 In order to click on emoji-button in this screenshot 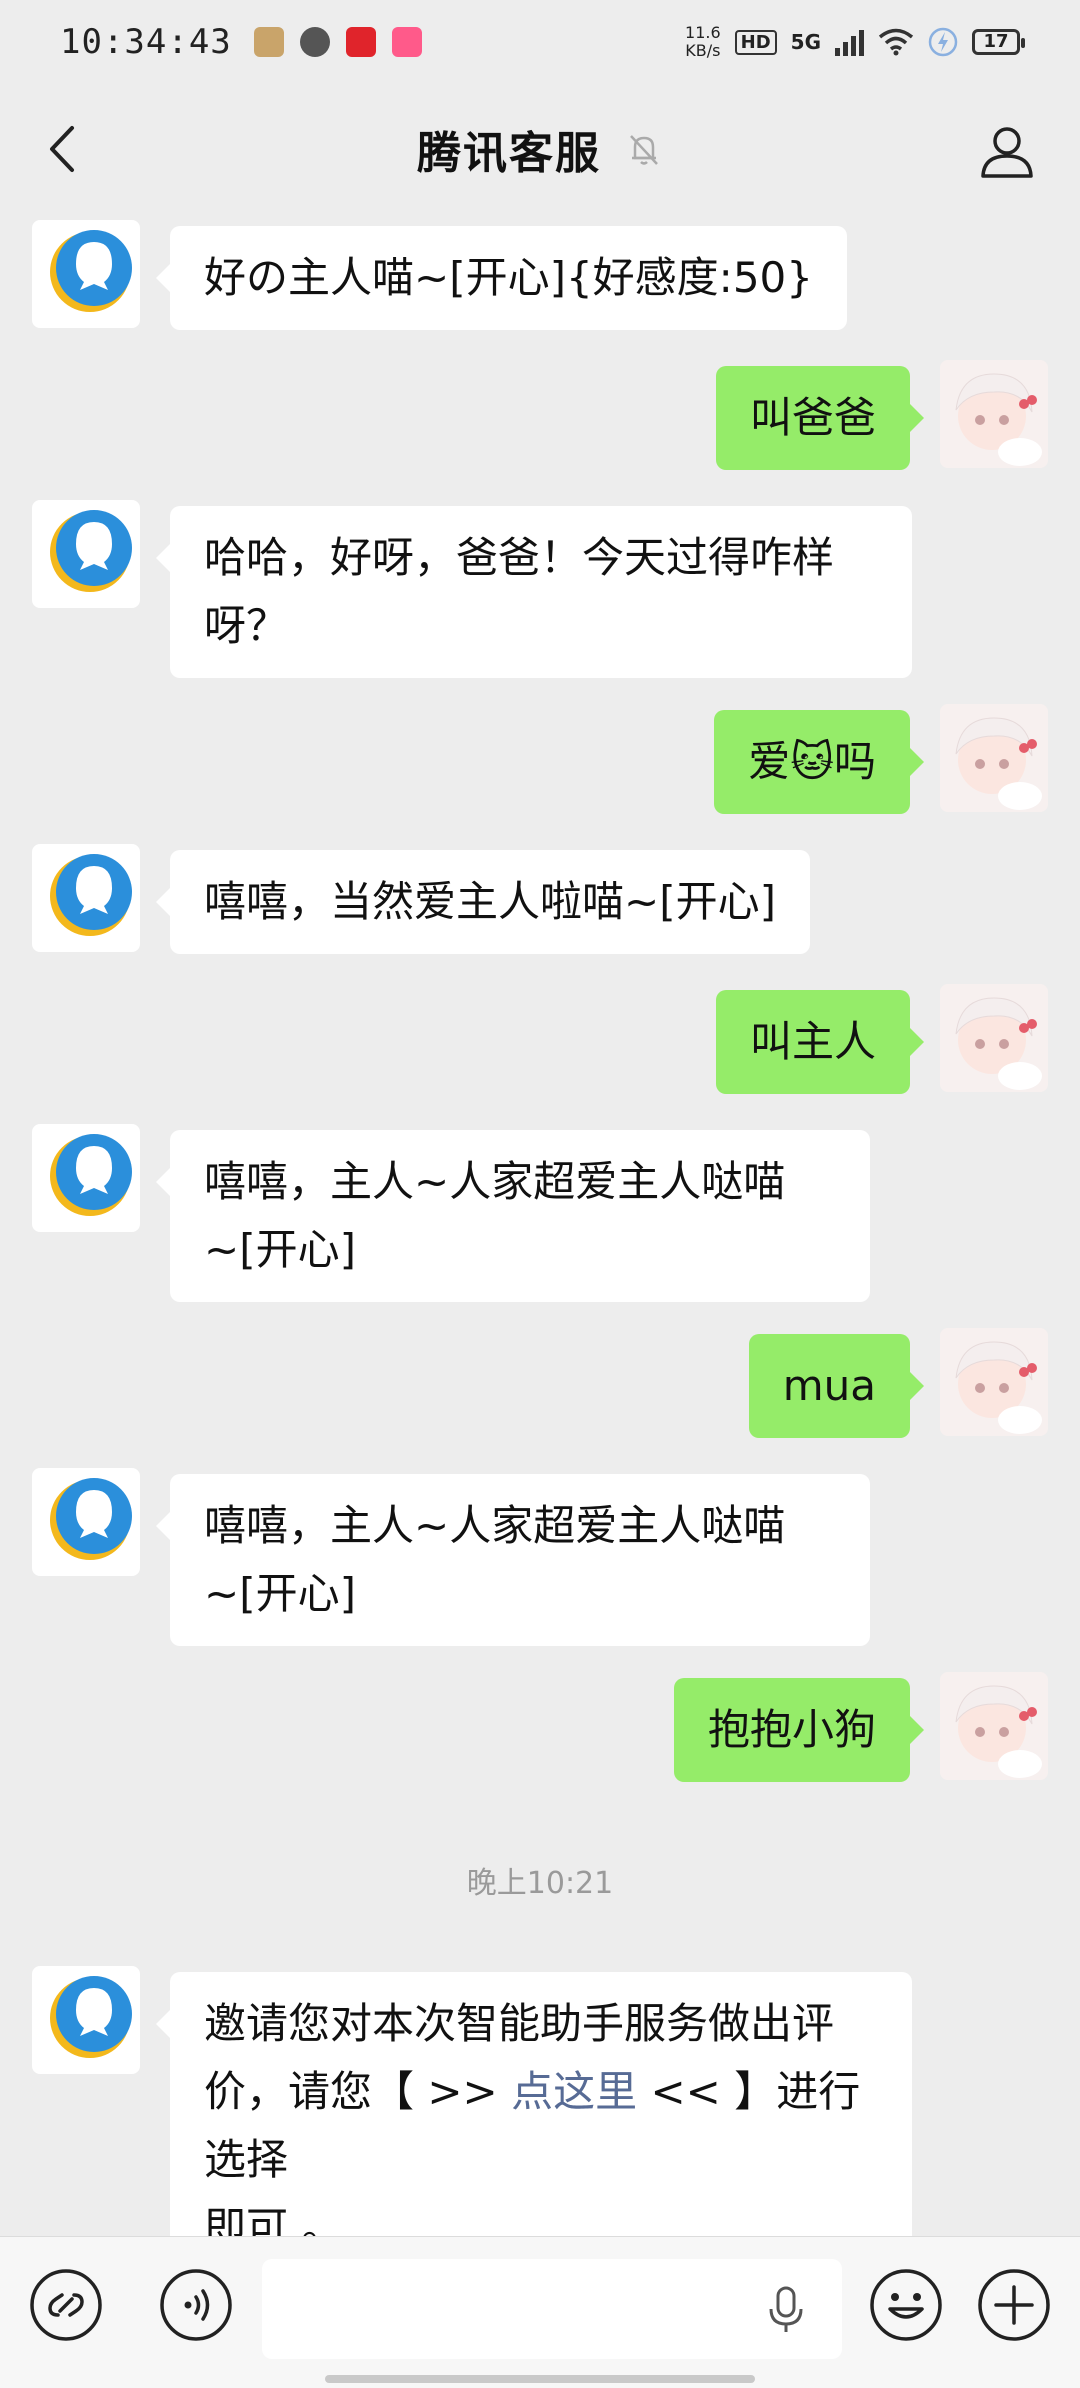, I will do `click(906, 2305)`.